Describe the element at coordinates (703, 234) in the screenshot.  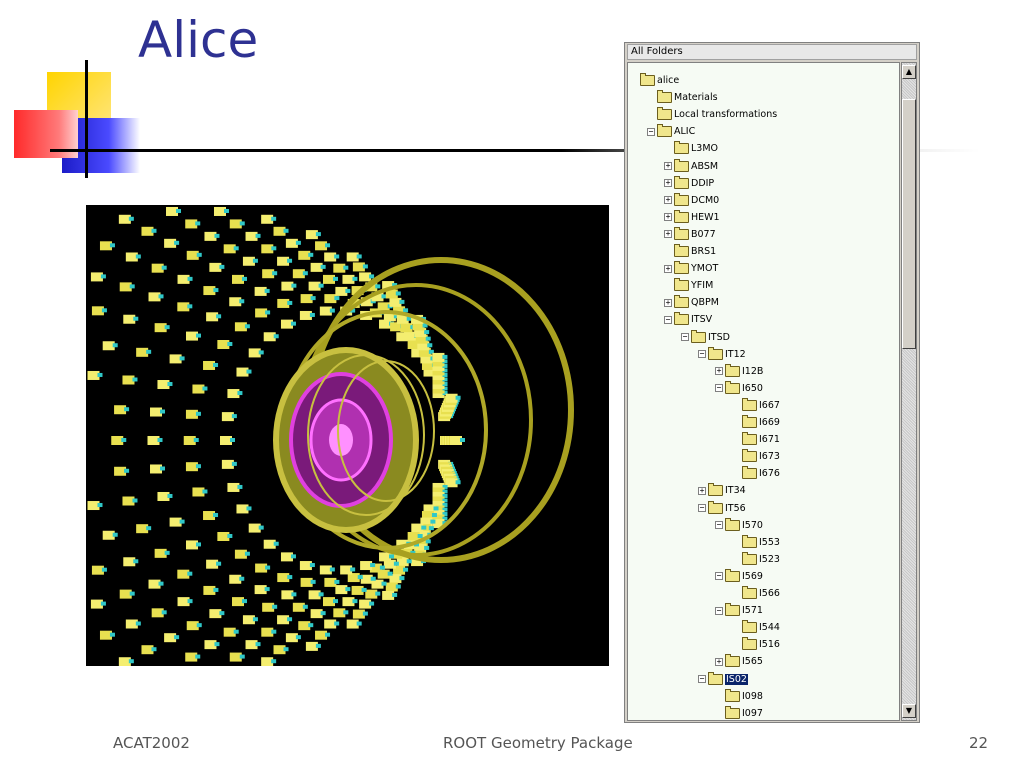
I see `tree-item-label: B077` at that location.